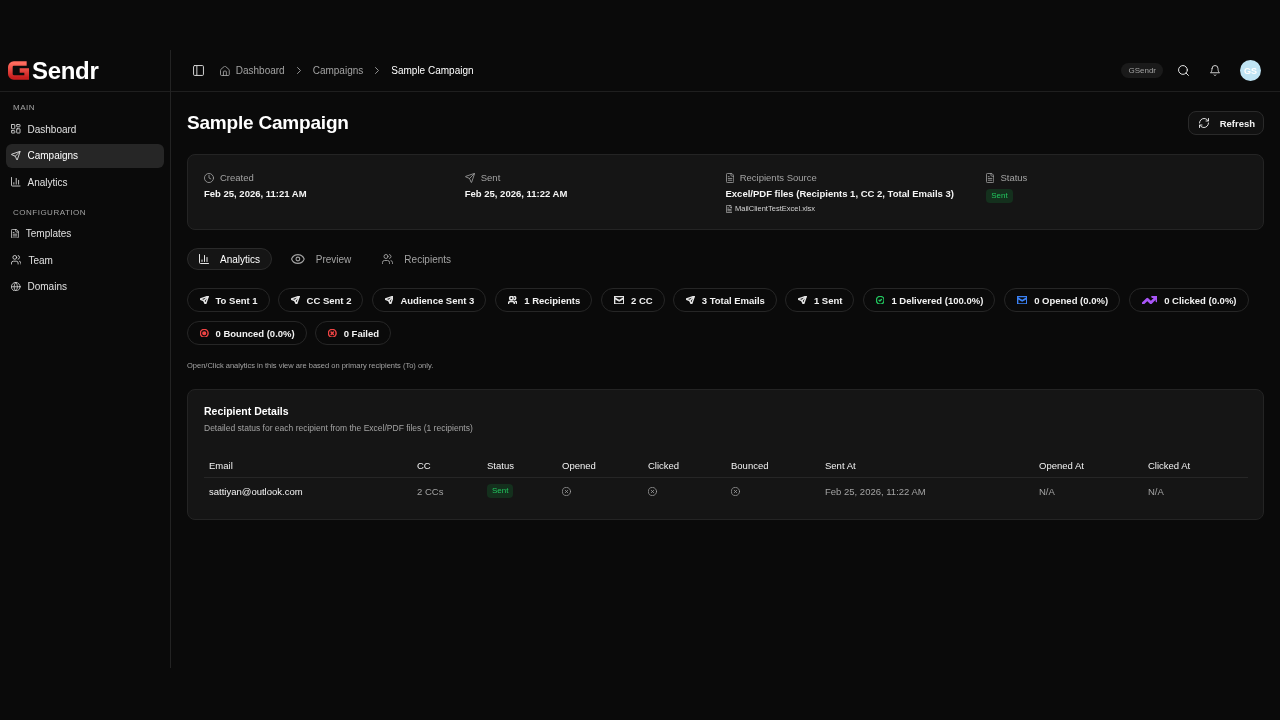 The width and height of the screenshot is (1280, 720). I want to click on tab: Recipients, so click(417, 259).